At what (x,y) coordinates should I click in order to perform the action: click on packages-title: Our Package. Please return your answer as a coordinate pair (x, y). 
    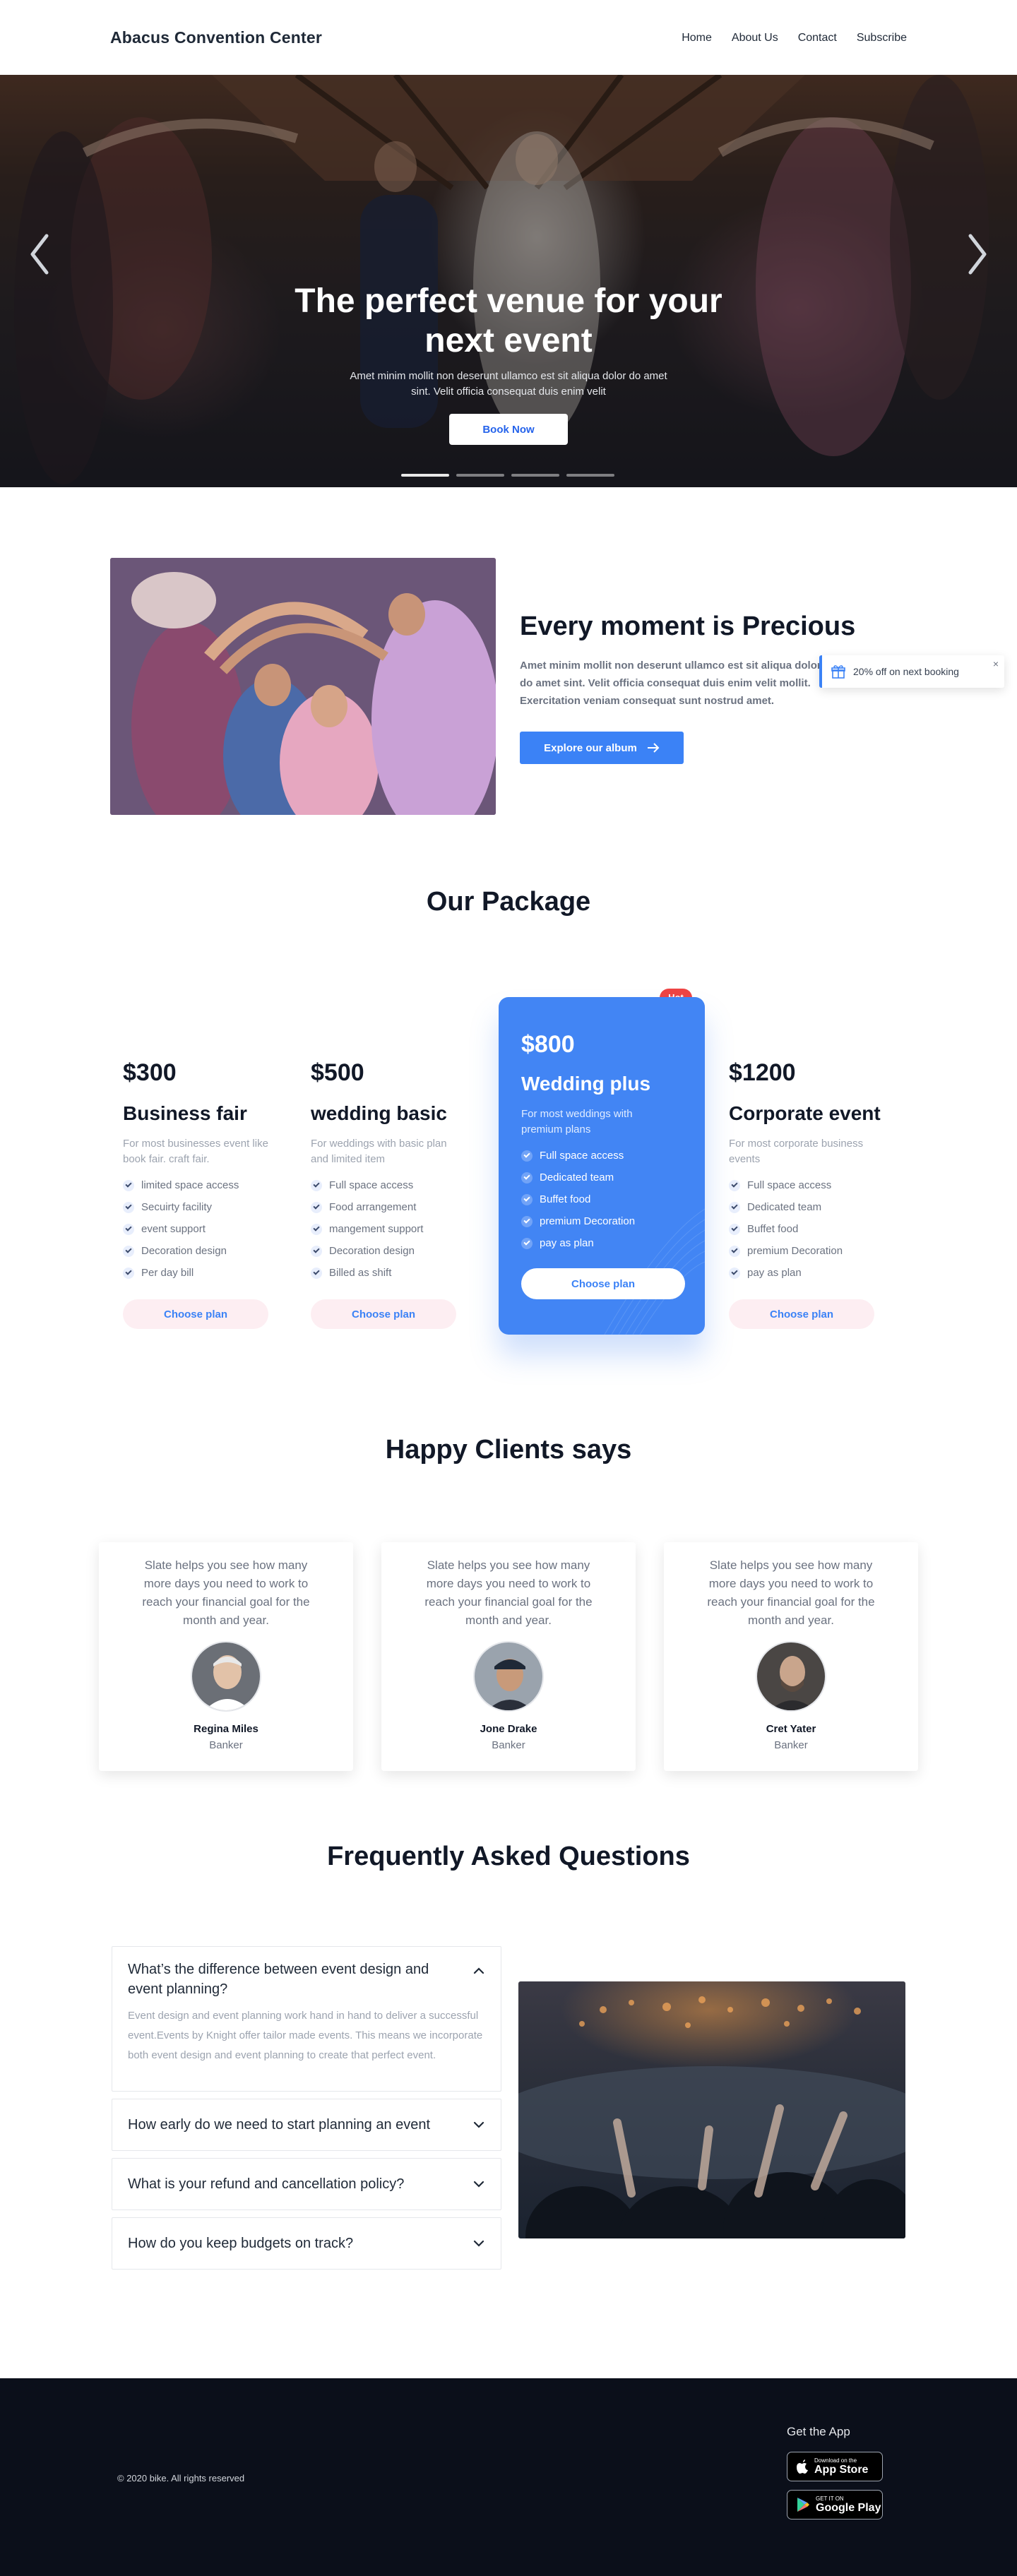
    Looking at the image, I should click on (509, 902).